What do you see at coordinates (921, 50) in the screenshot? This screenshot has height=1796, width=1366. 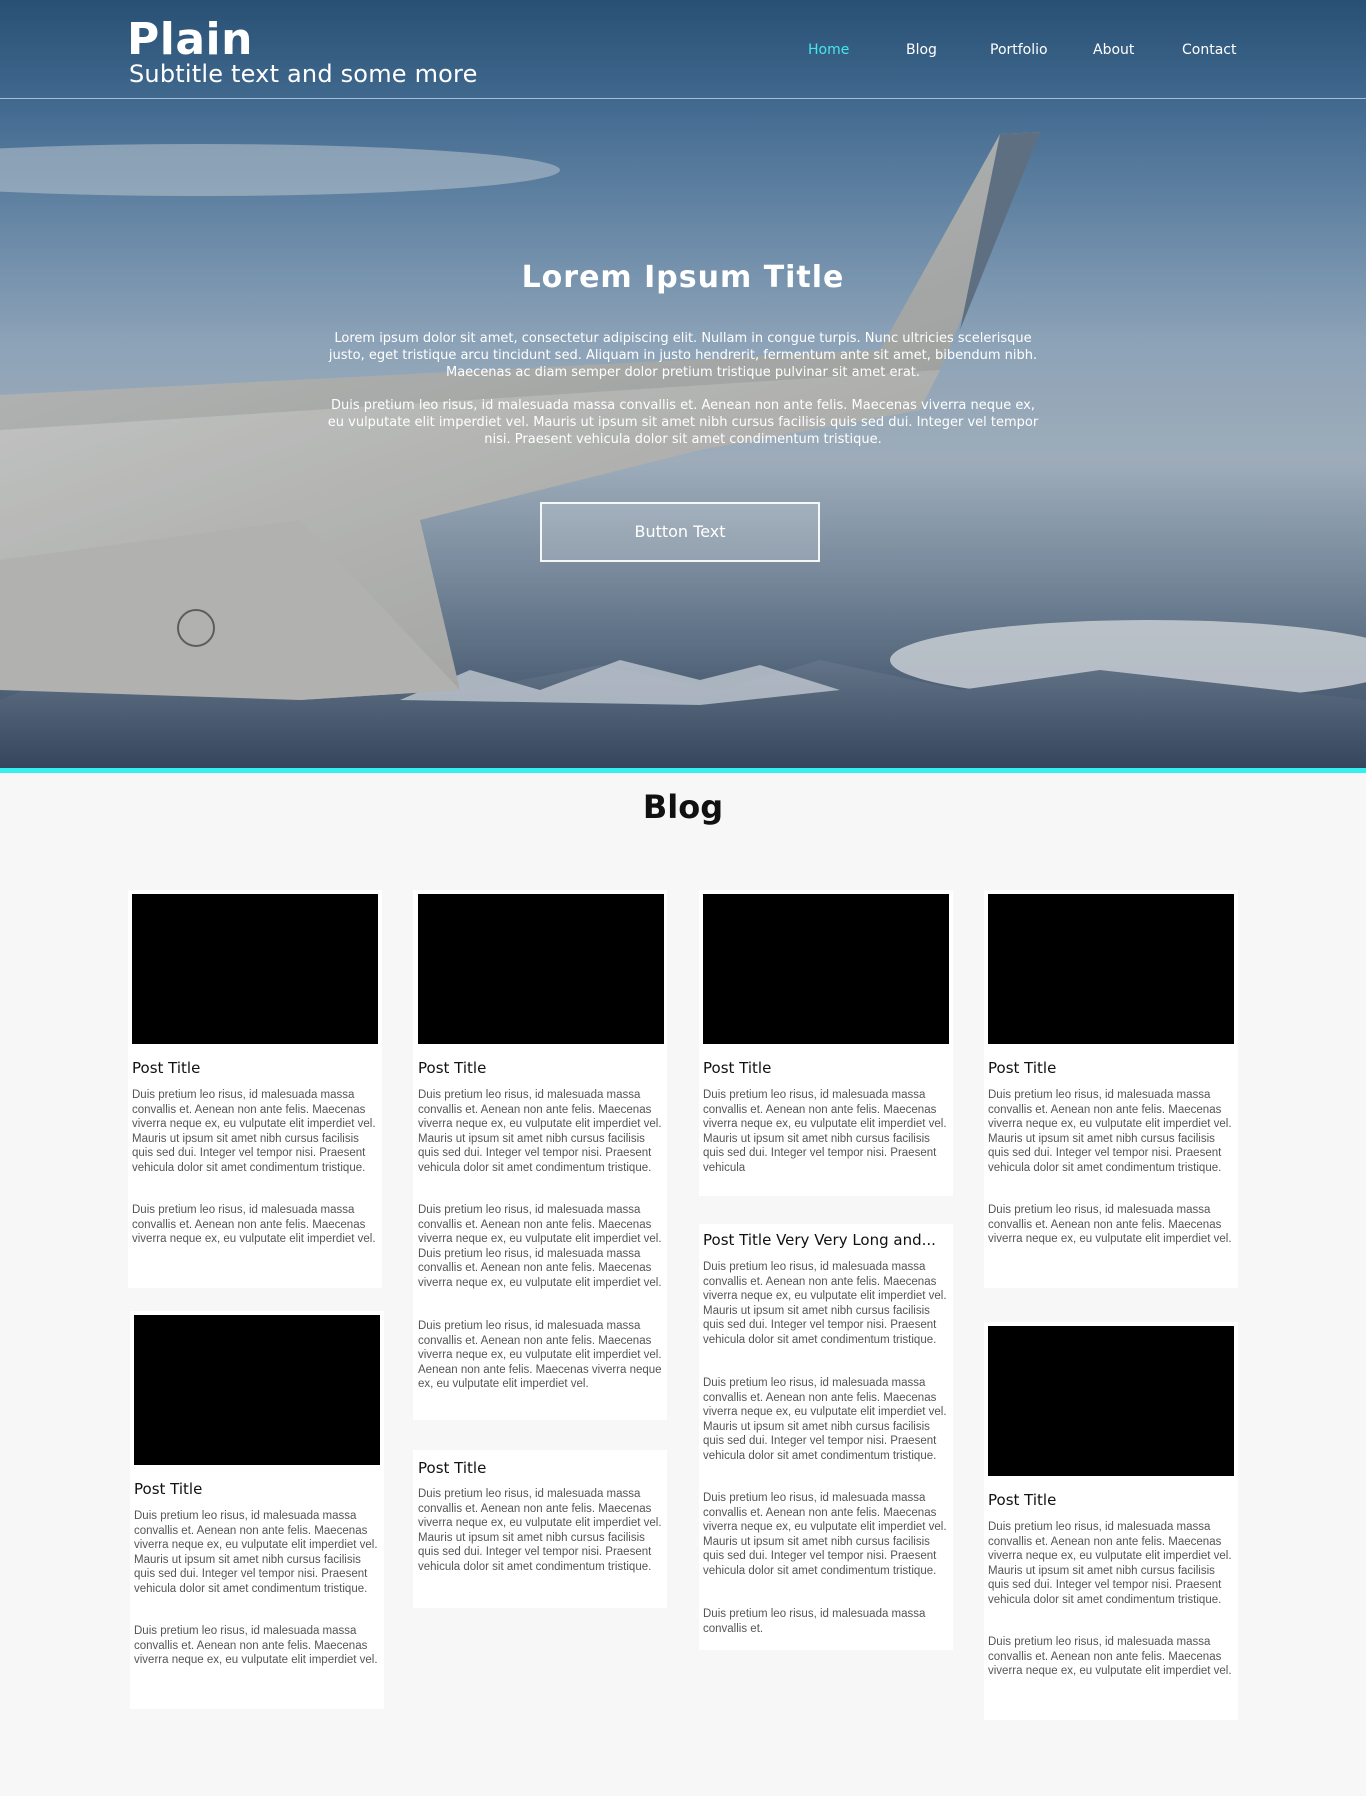 I see `nav-item-blog: Blog` at bounding box center [921, 50].